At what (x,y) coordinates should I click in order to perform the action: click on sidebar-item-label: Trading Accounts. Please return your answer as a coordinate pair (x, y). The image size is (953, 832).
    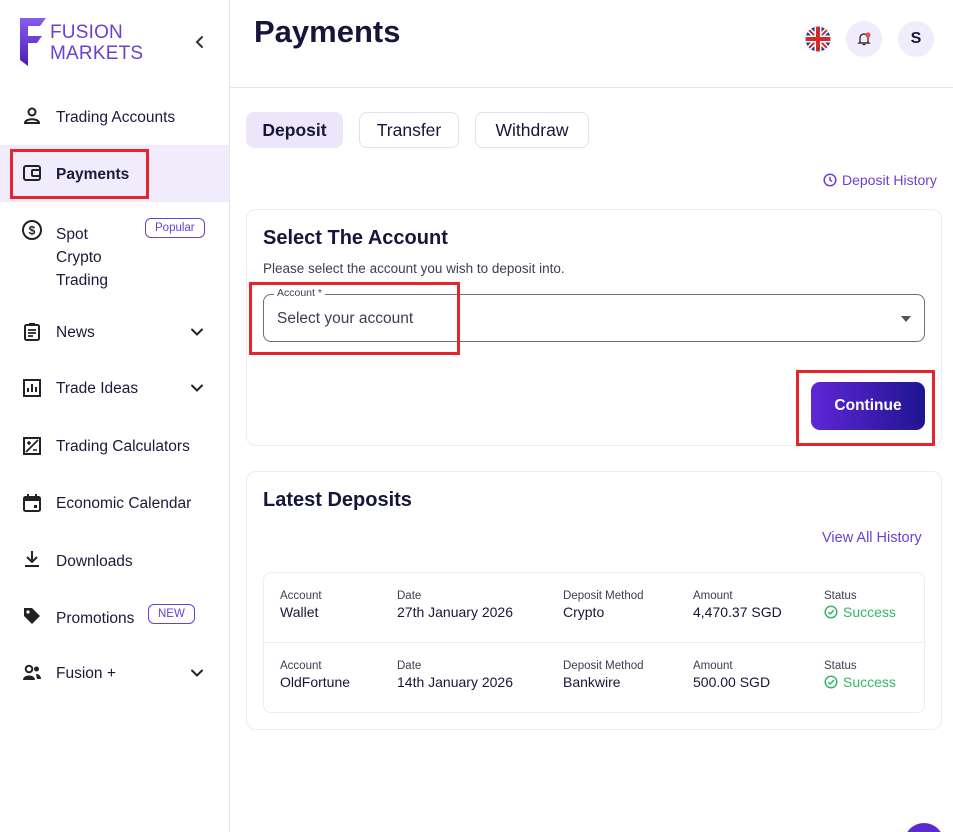
    Looking at the image, I should click on (116, 117).